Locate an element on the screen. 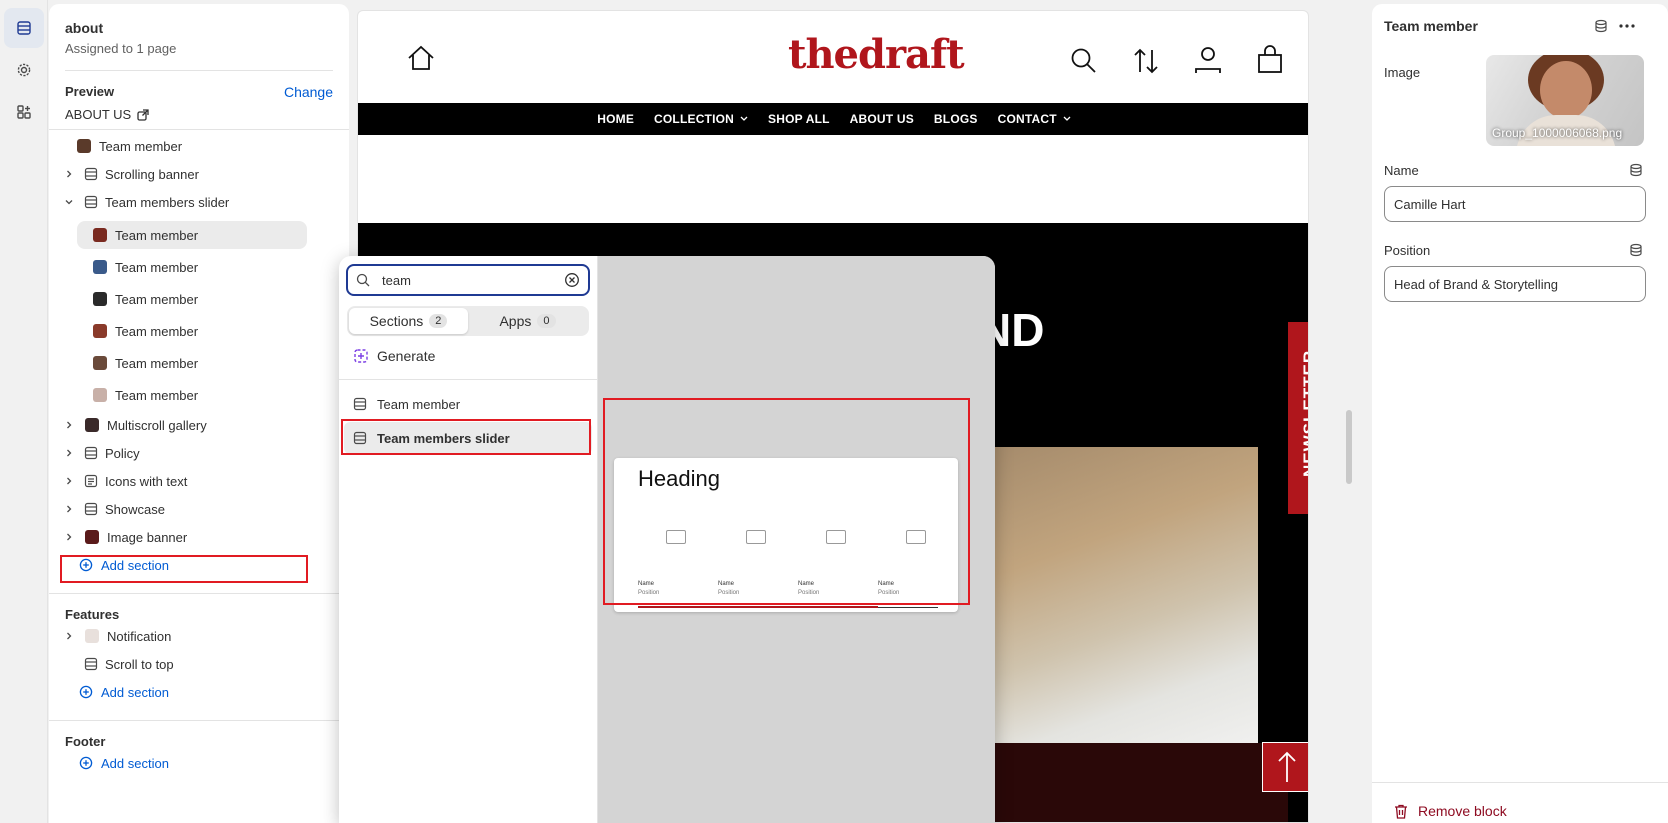 The height and width of the screenshot is (823, 1668). close-icon is located at coordinates (1308, 488).